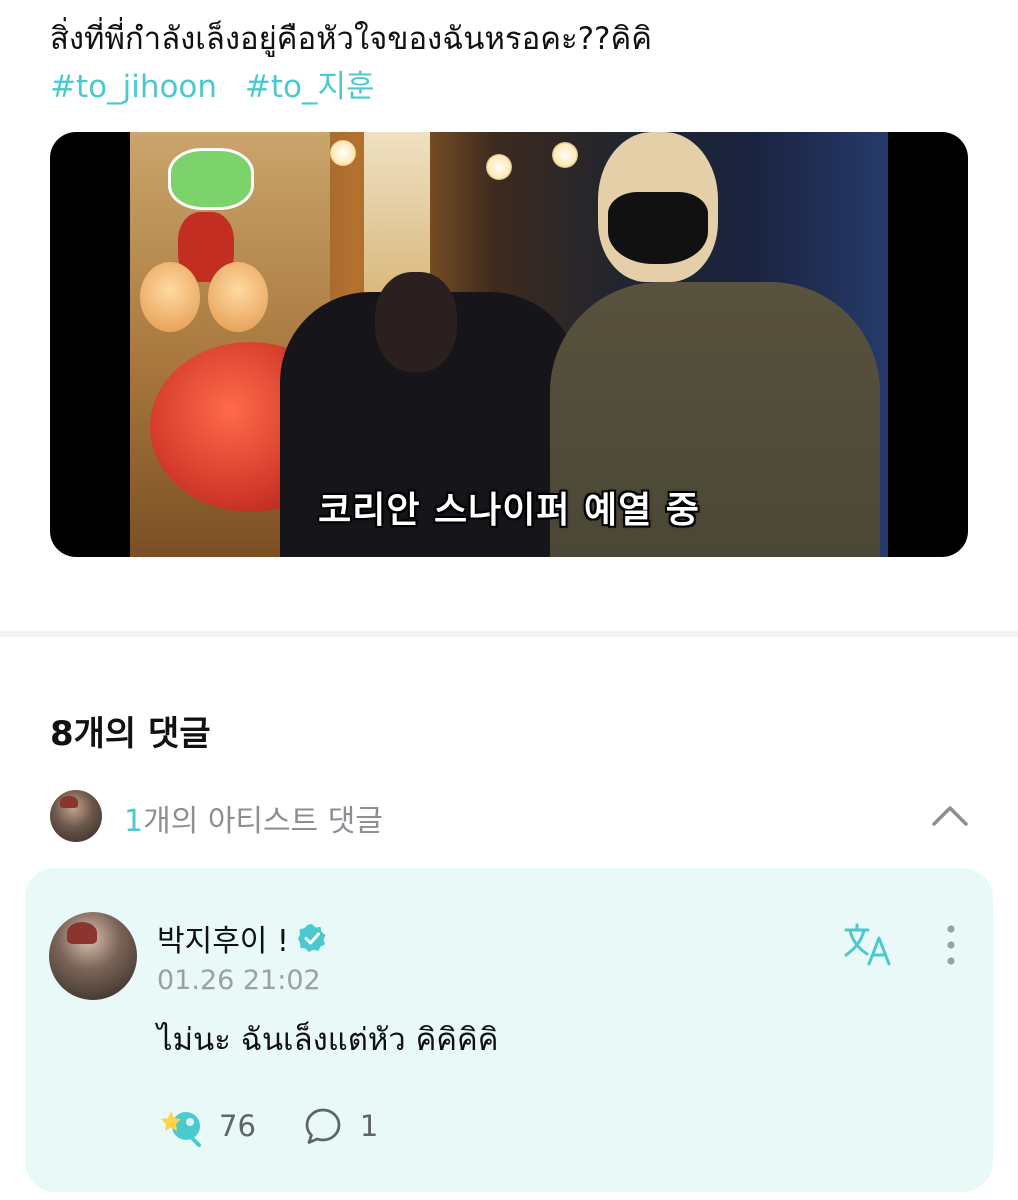 This screenshot has width=1018, height=1200. Describe the element at coordinates (509, 510) in the screenshot. I see `video-subtitle: 코리안 스나이퍼 예열 중` at that location.